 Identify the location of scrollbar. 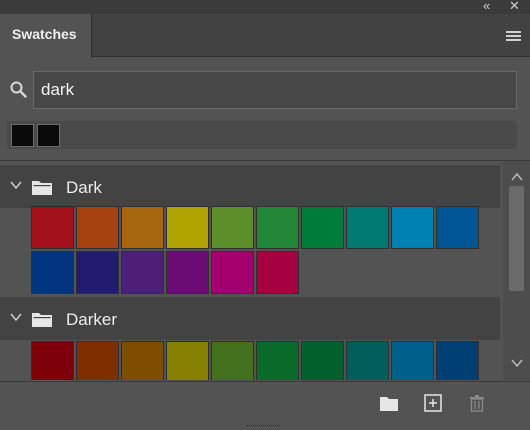
(516, 270).